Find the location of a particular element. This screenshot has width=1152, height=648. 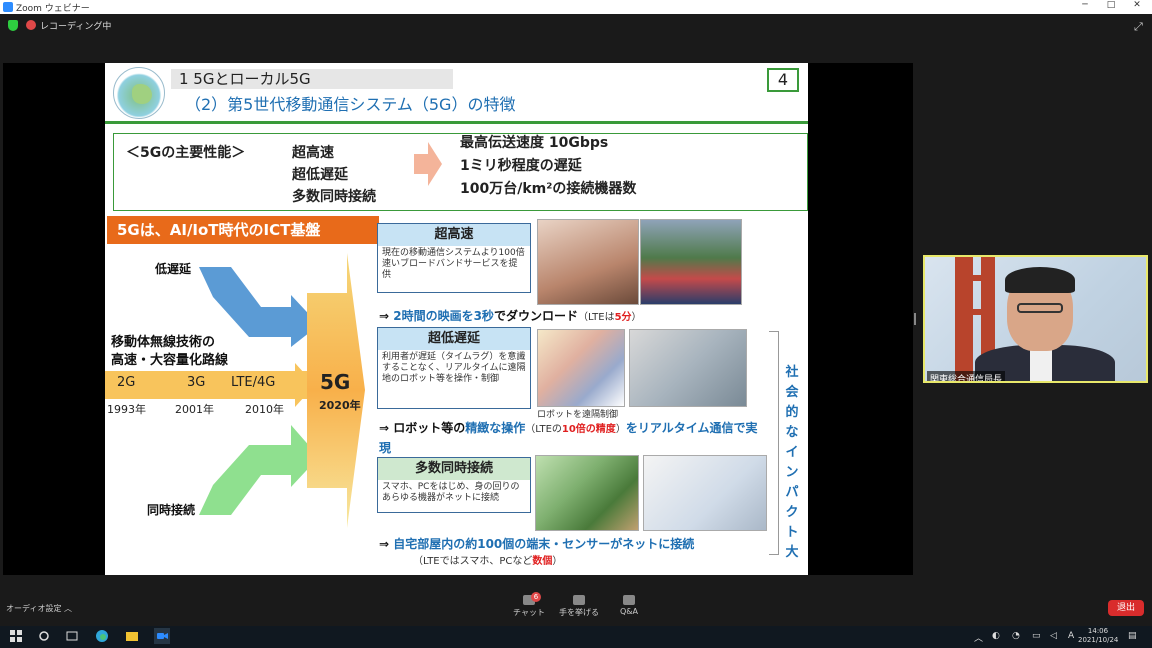

slide-section-title: 1 5Gとローカル5G is located at coordinates (312, 79).